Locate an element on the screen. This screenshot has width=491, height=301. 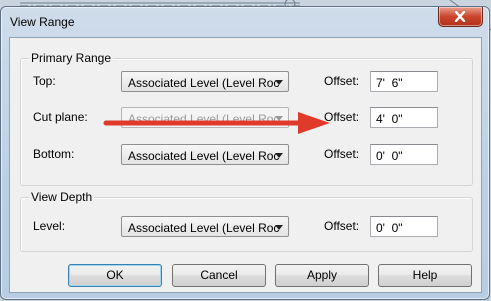
depth-offset-value: 0' 0" is located at coordinates (389, 228).